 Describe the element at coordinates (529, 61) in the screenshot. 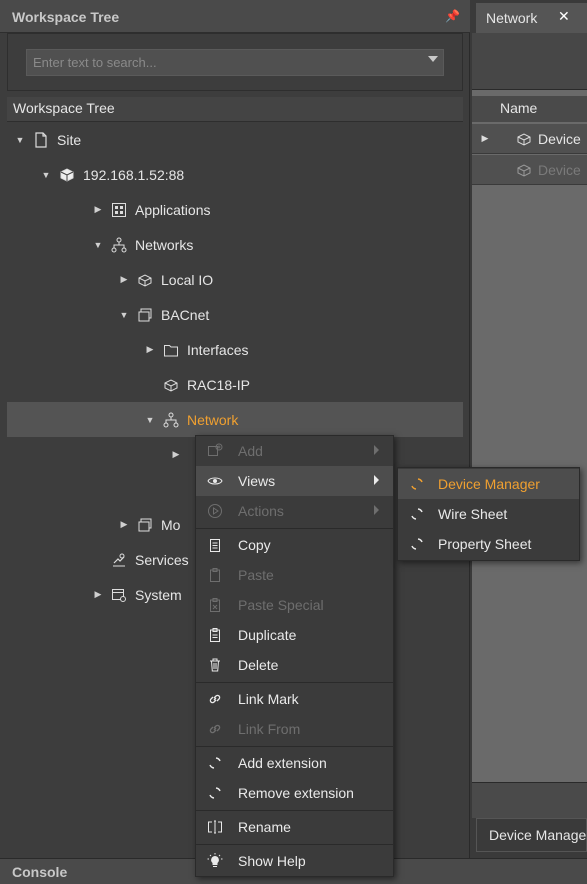

I see `editor-toolbar` at that location.